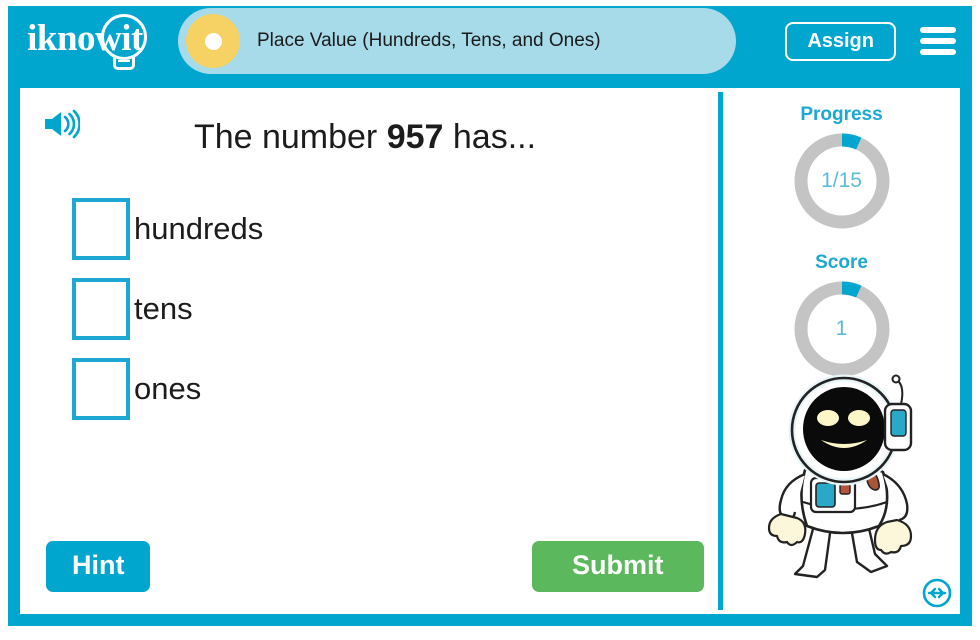 This screenshot has width=980, height=640. What do you see at coordinates (415, 137) in the screenshot?
I see `question-number: 957` at bounding box center [415, 137].